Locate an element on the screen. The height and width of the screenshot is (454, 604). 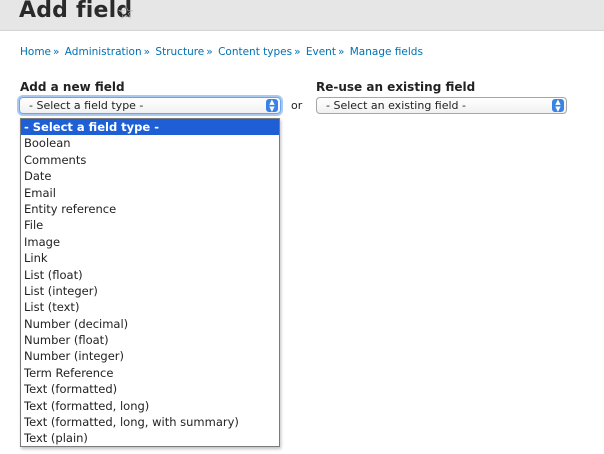
breadcrumb-home: Home is located at coordinates (35, 52).